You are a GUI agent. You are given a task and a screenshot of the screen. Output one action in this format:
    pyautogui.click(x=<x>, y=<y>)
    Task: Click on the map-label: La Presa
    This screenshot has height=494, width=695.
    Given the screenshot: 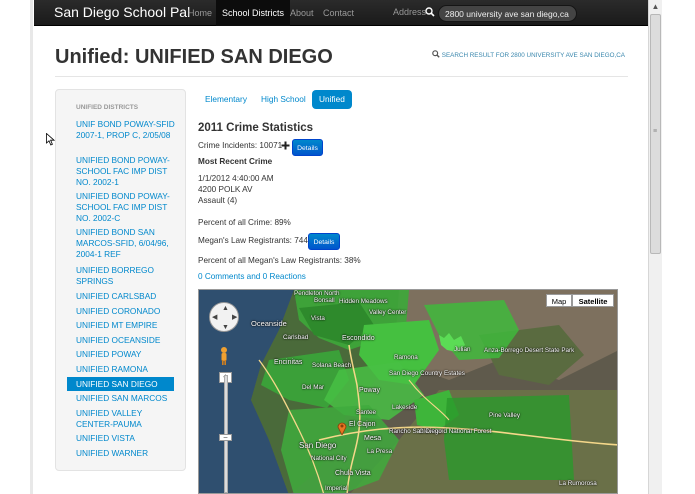 What is the action you would take?
    pyautogui.click(x=380, y=451)
    